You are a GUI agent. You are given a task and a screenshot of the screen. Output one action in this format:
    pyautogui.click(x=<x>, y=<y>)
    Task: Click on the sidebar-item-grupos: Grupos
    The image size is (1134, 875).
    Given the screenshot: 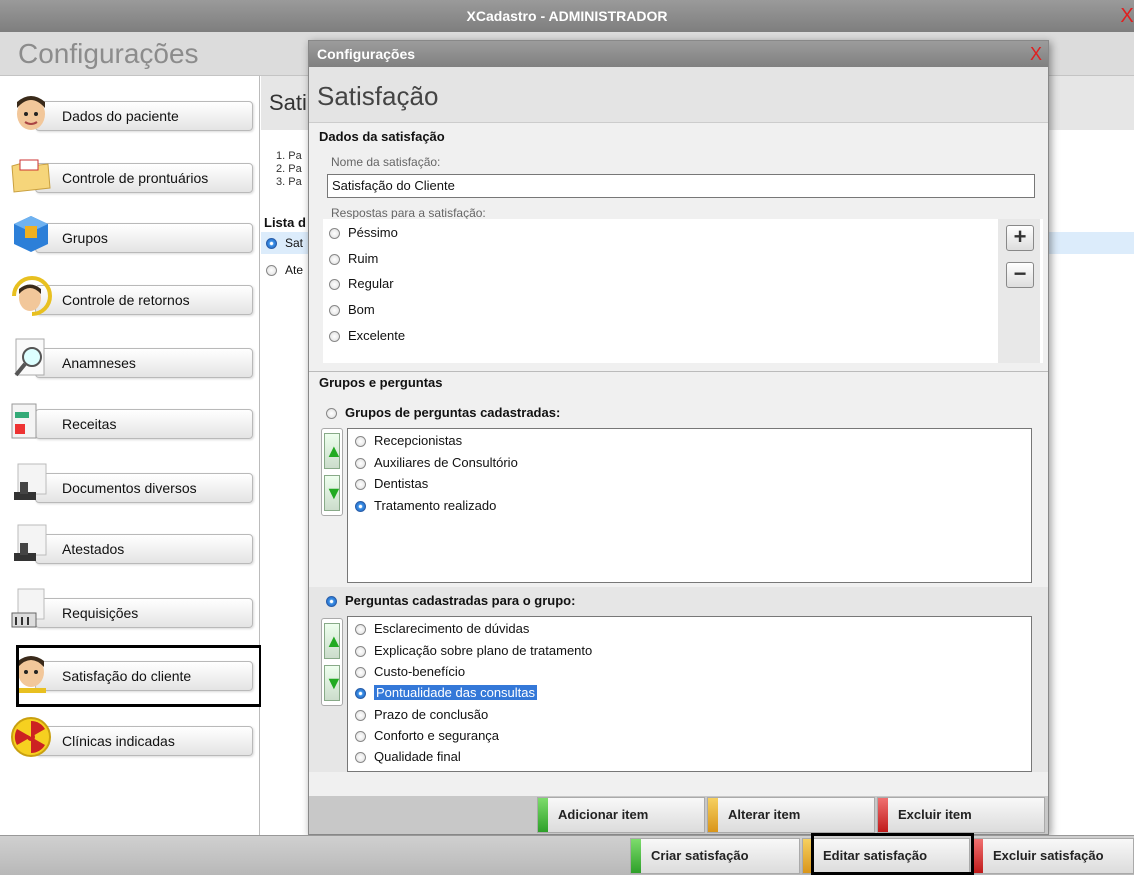 What is the action you would take?
    pyautogui.click(x=135, y=236)
    